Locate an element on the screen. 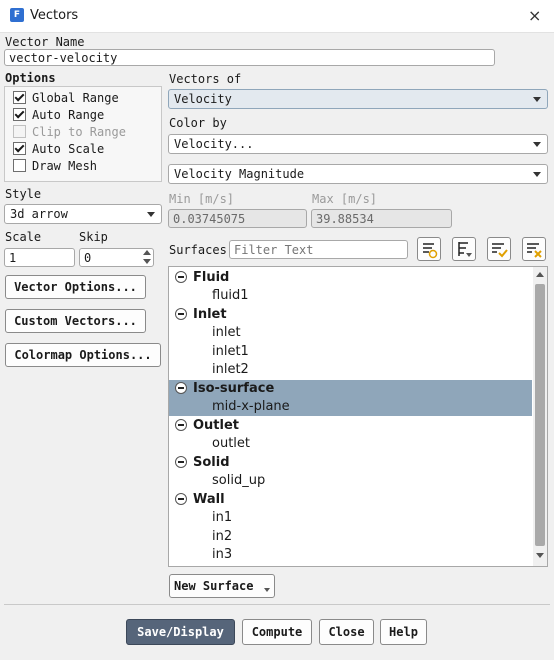  surfaces-filter-input is located at coordinates (318, 249).